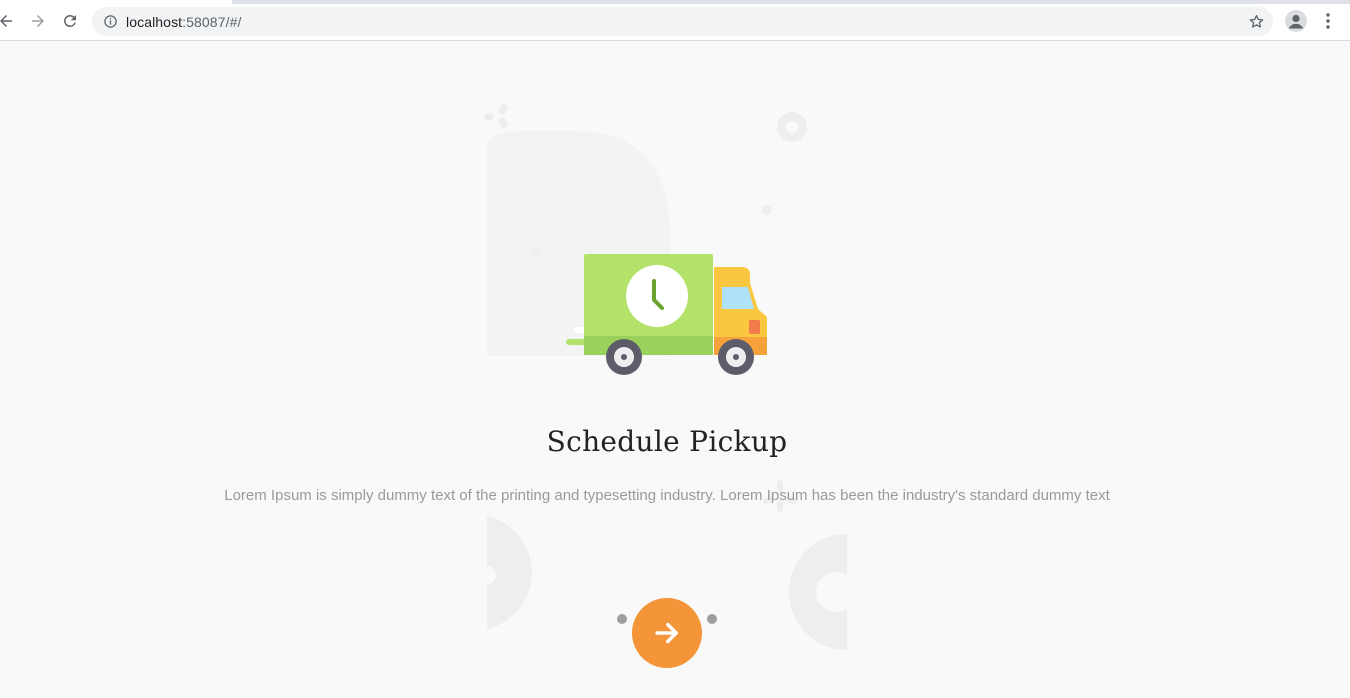 This screenshot has height=698, width=1350. What do you see at coordinates (1256, 21) in the screenshot?
I see `star-icon` at bounding box center [1256, 21].